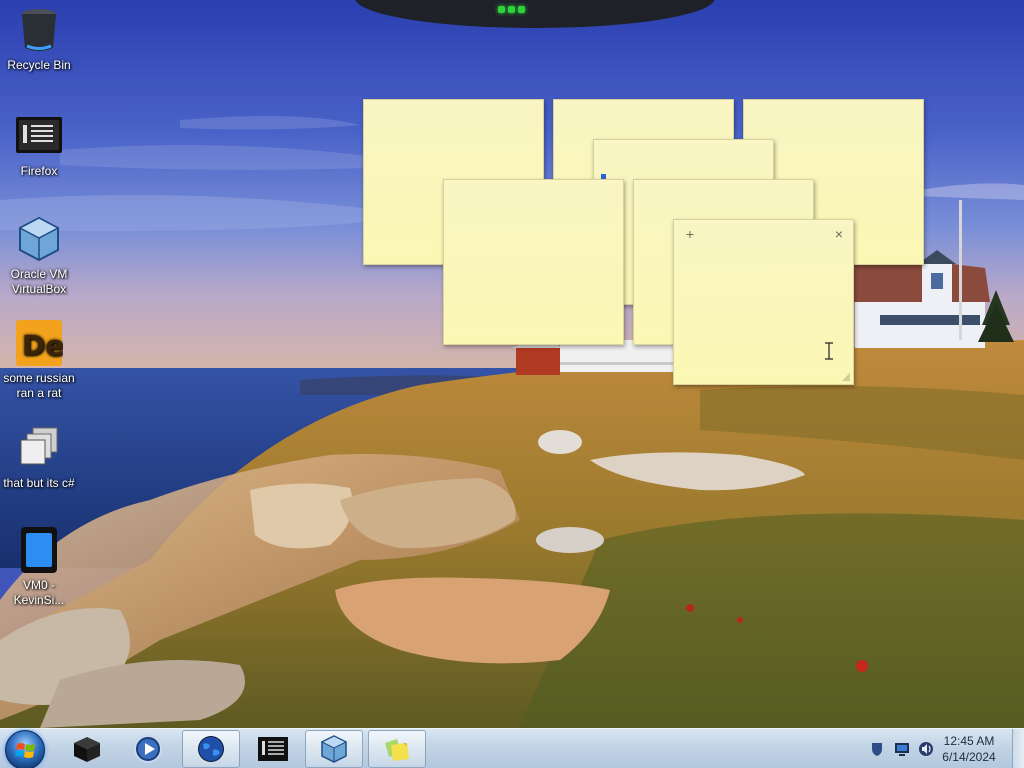 This screenshot has height=768, width=1024. Describe the element at coordinates (42, 345) in the screenshot. I see `svg-text: De` at that location.